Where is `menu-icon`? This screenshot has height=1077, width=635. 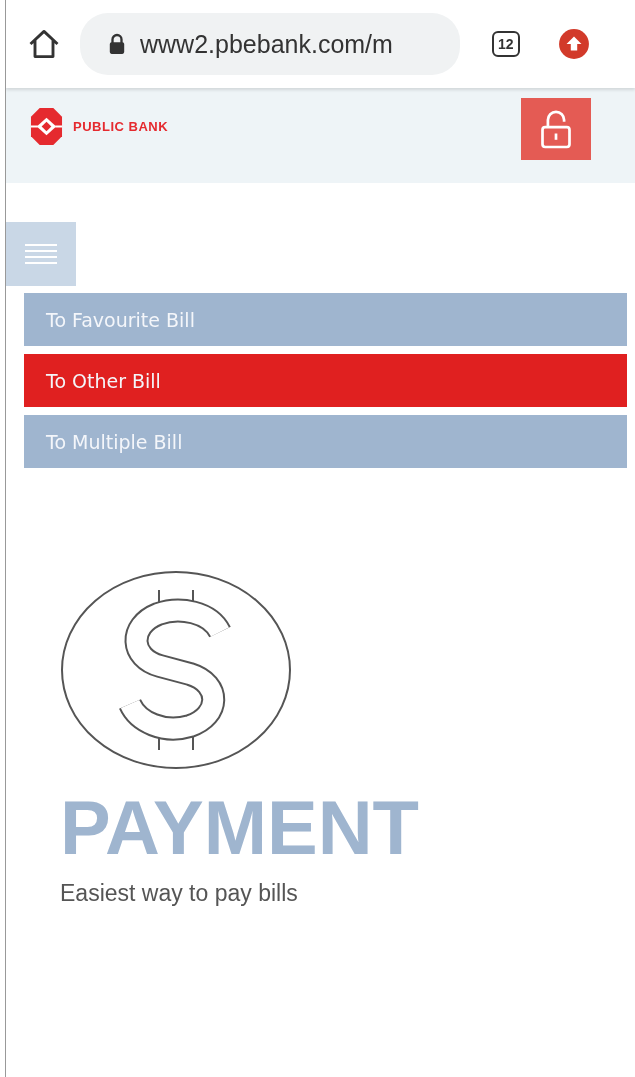
menu-icon is located at coordinates (41, 254).